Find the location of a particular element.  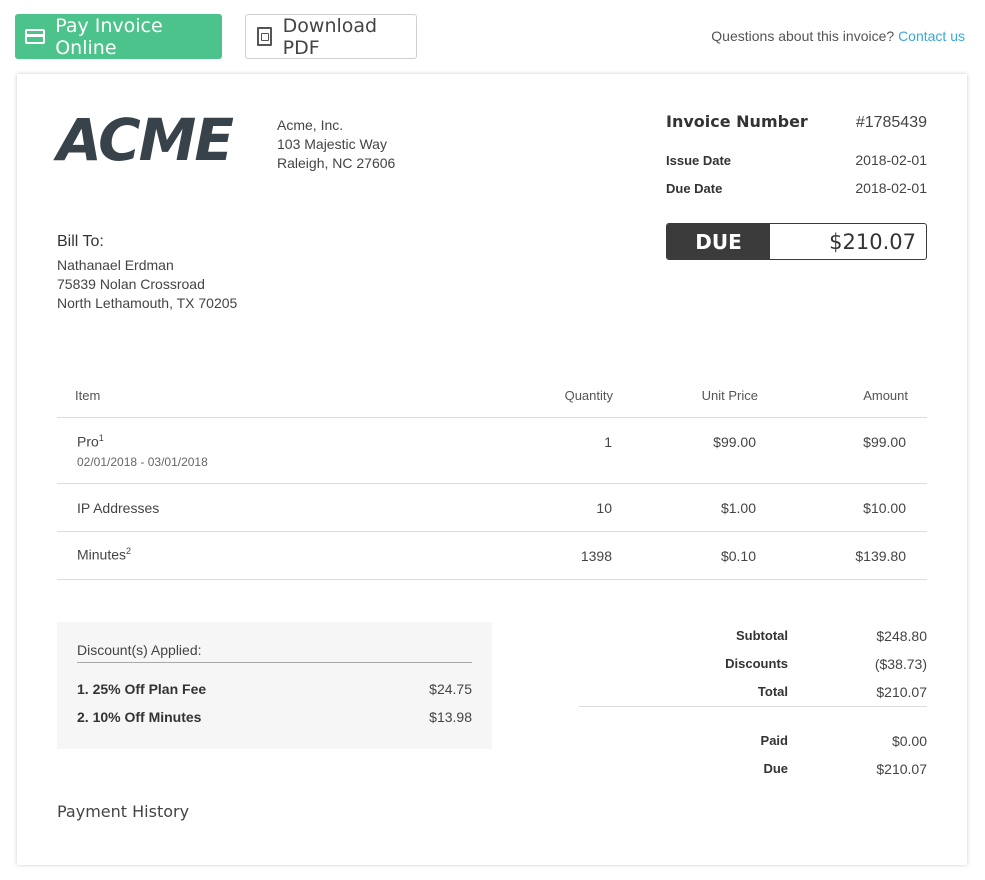

questions-label: Questions about this invoice? is located at coordinates (803, 36).